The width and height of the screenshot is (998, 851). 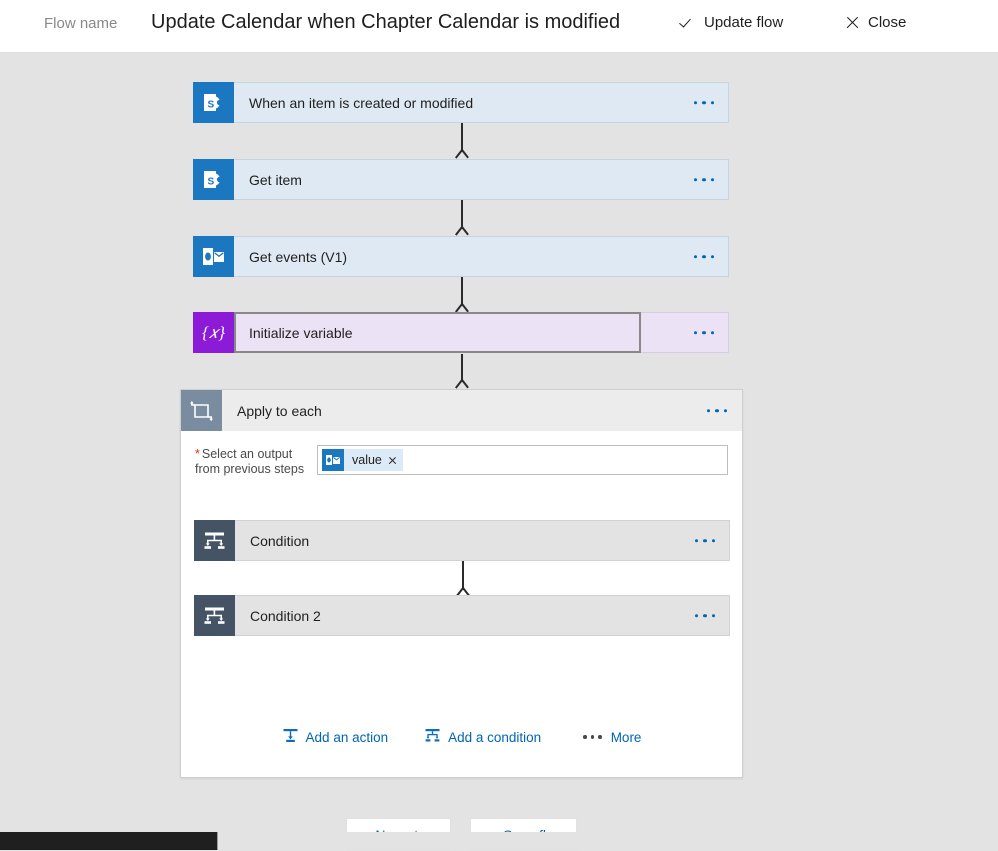 I want to click on flow-step-title: Get events (V1), so click(x=298, y=256).